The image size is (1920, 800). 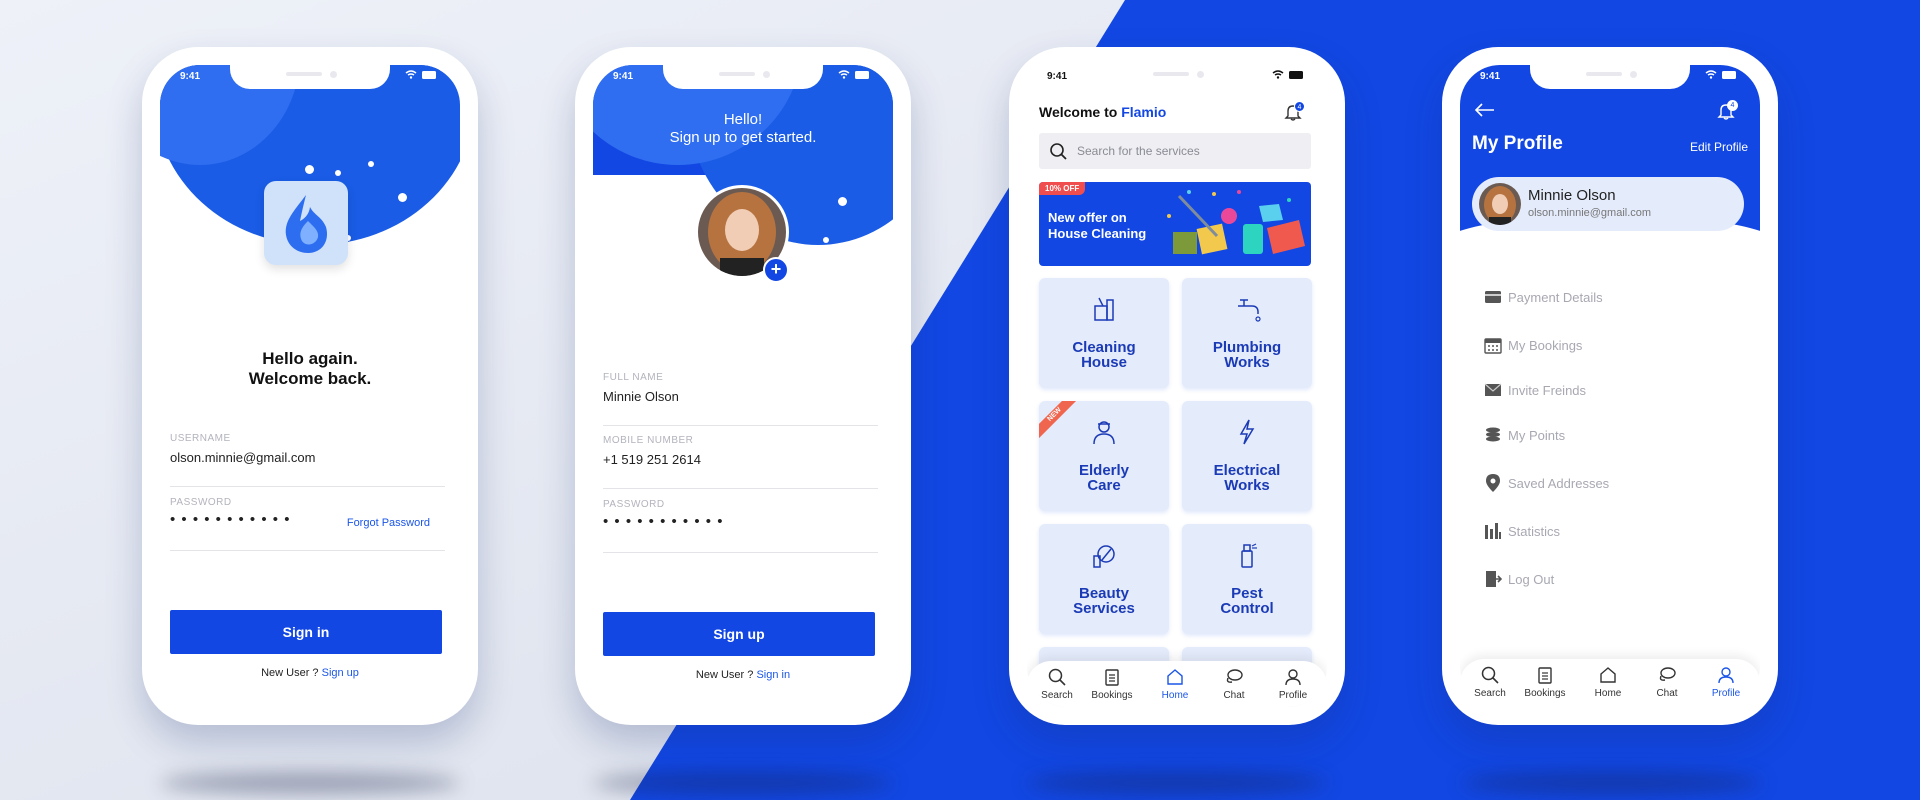 I want to click on offer-banner: 10% OFF New offer on House Cleaning, so click(x=1175, y=224).